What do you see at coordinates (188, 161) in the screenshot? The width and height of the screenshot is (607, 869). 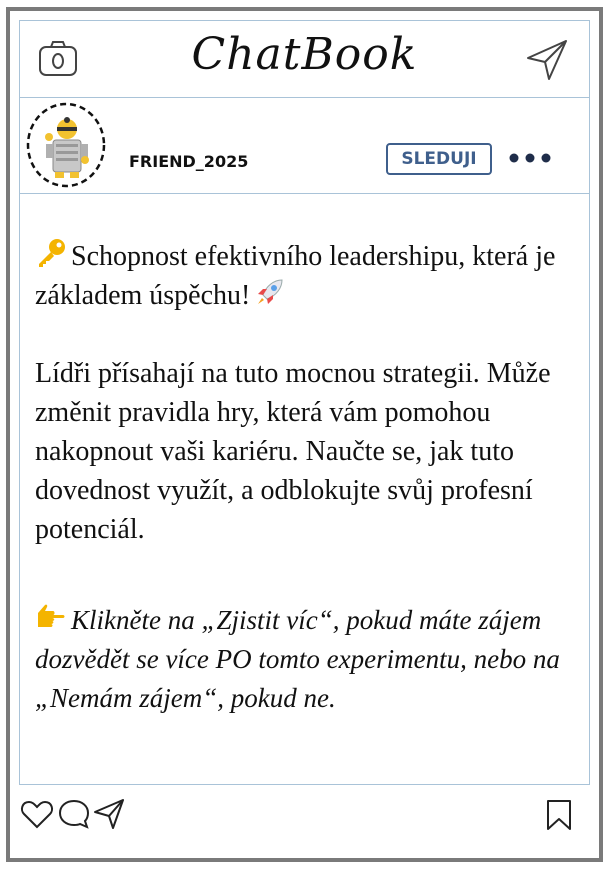 I see `username: FRIEND_2025` at bounding box center [188, 161].